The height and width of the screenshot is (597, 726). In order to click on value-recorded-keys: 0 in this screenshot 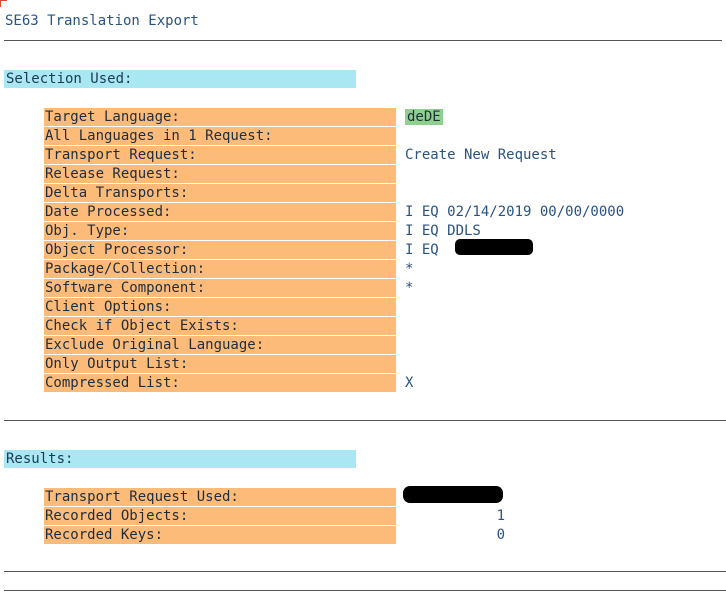, I will do `click(500, 535)`.